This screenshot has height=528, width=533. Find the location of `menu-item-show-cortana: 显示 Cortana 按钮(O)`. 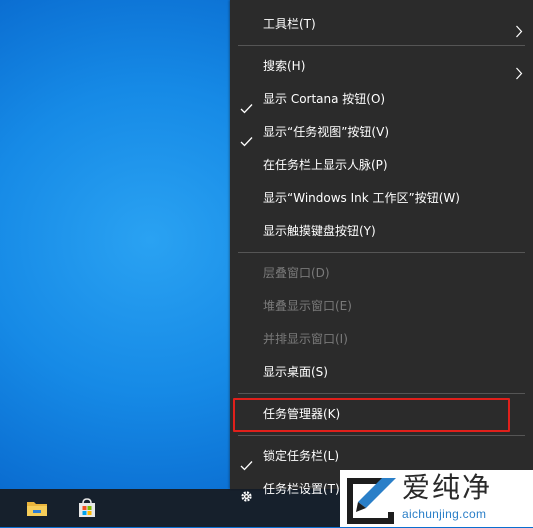

menu-item-show-cortana: 显示 Cortana 按钮(O) is located at coordinates (381, 99).